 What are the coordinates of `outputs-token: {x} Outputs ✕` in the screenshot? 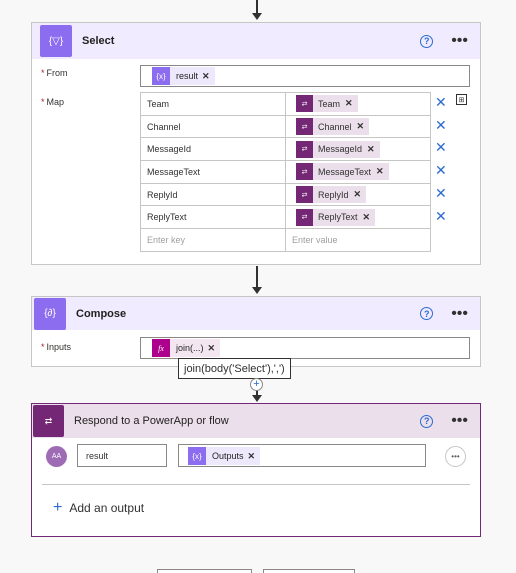 It's located at (224, 456).